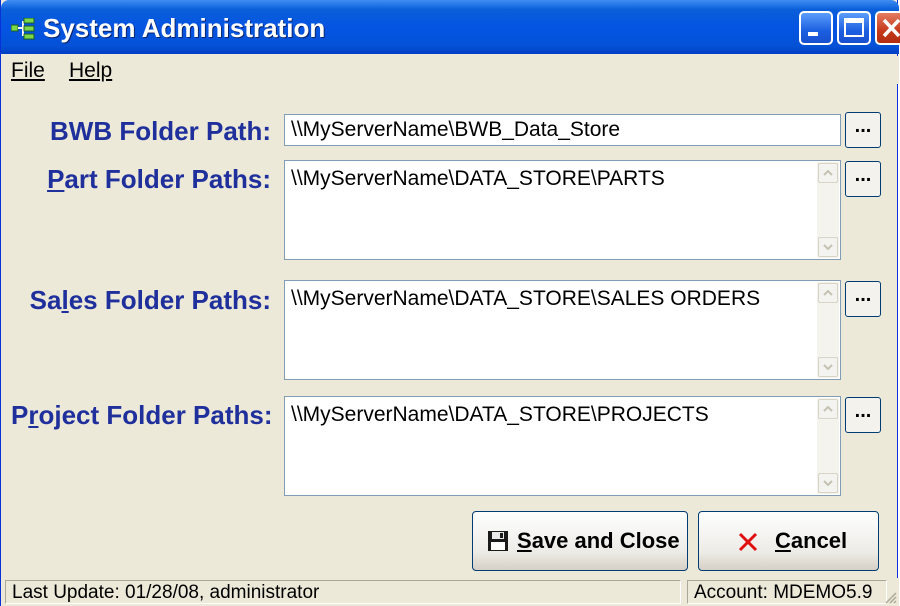  I want to click on sales-folder-paths-label: Sales Folder Paths:, so click(150, 300).